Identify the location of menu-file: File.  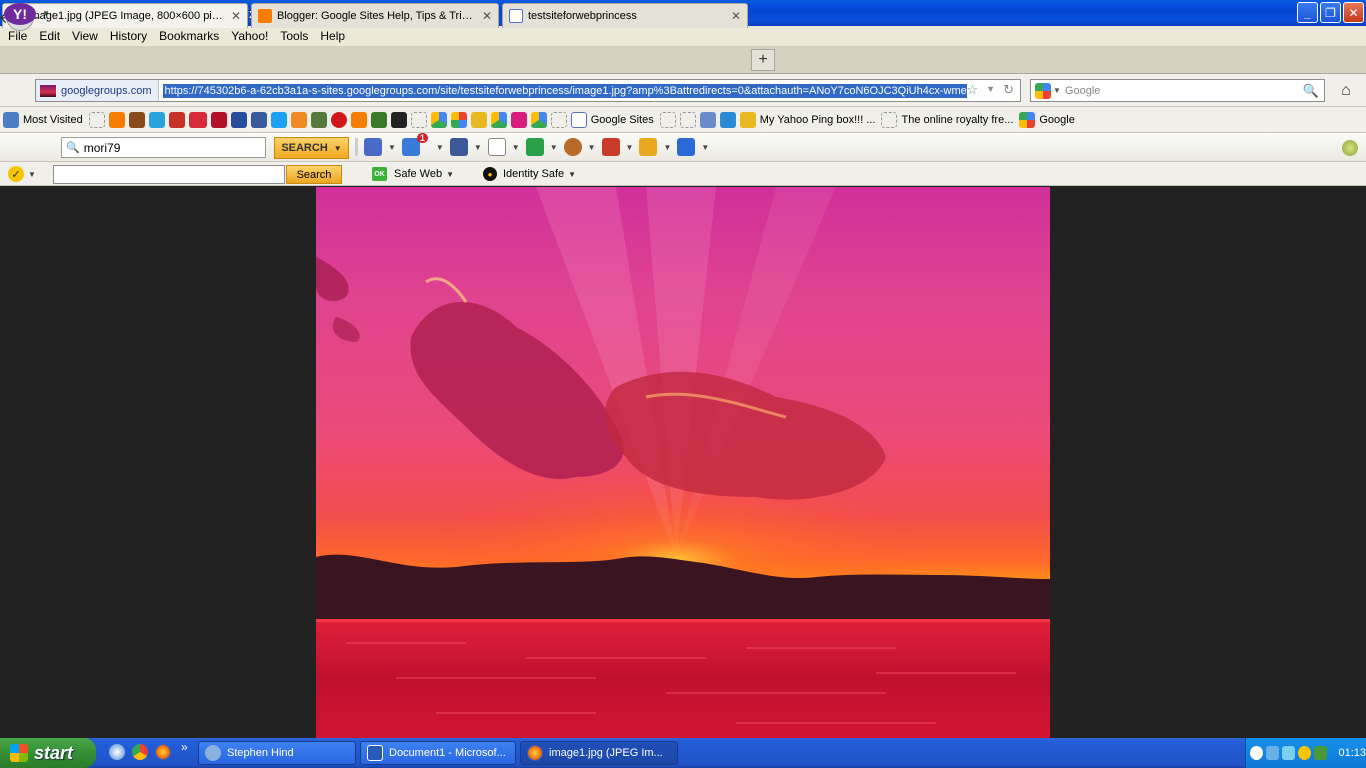
(17, 36).